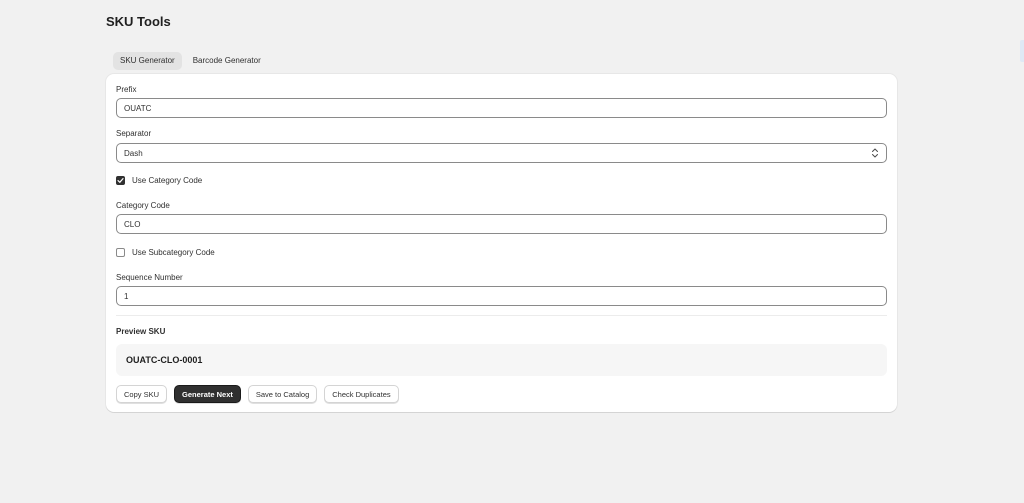 The height and width of the screenshot is (503, 1024). I want to click on prefix-value: OUATC, so click(138, 108).